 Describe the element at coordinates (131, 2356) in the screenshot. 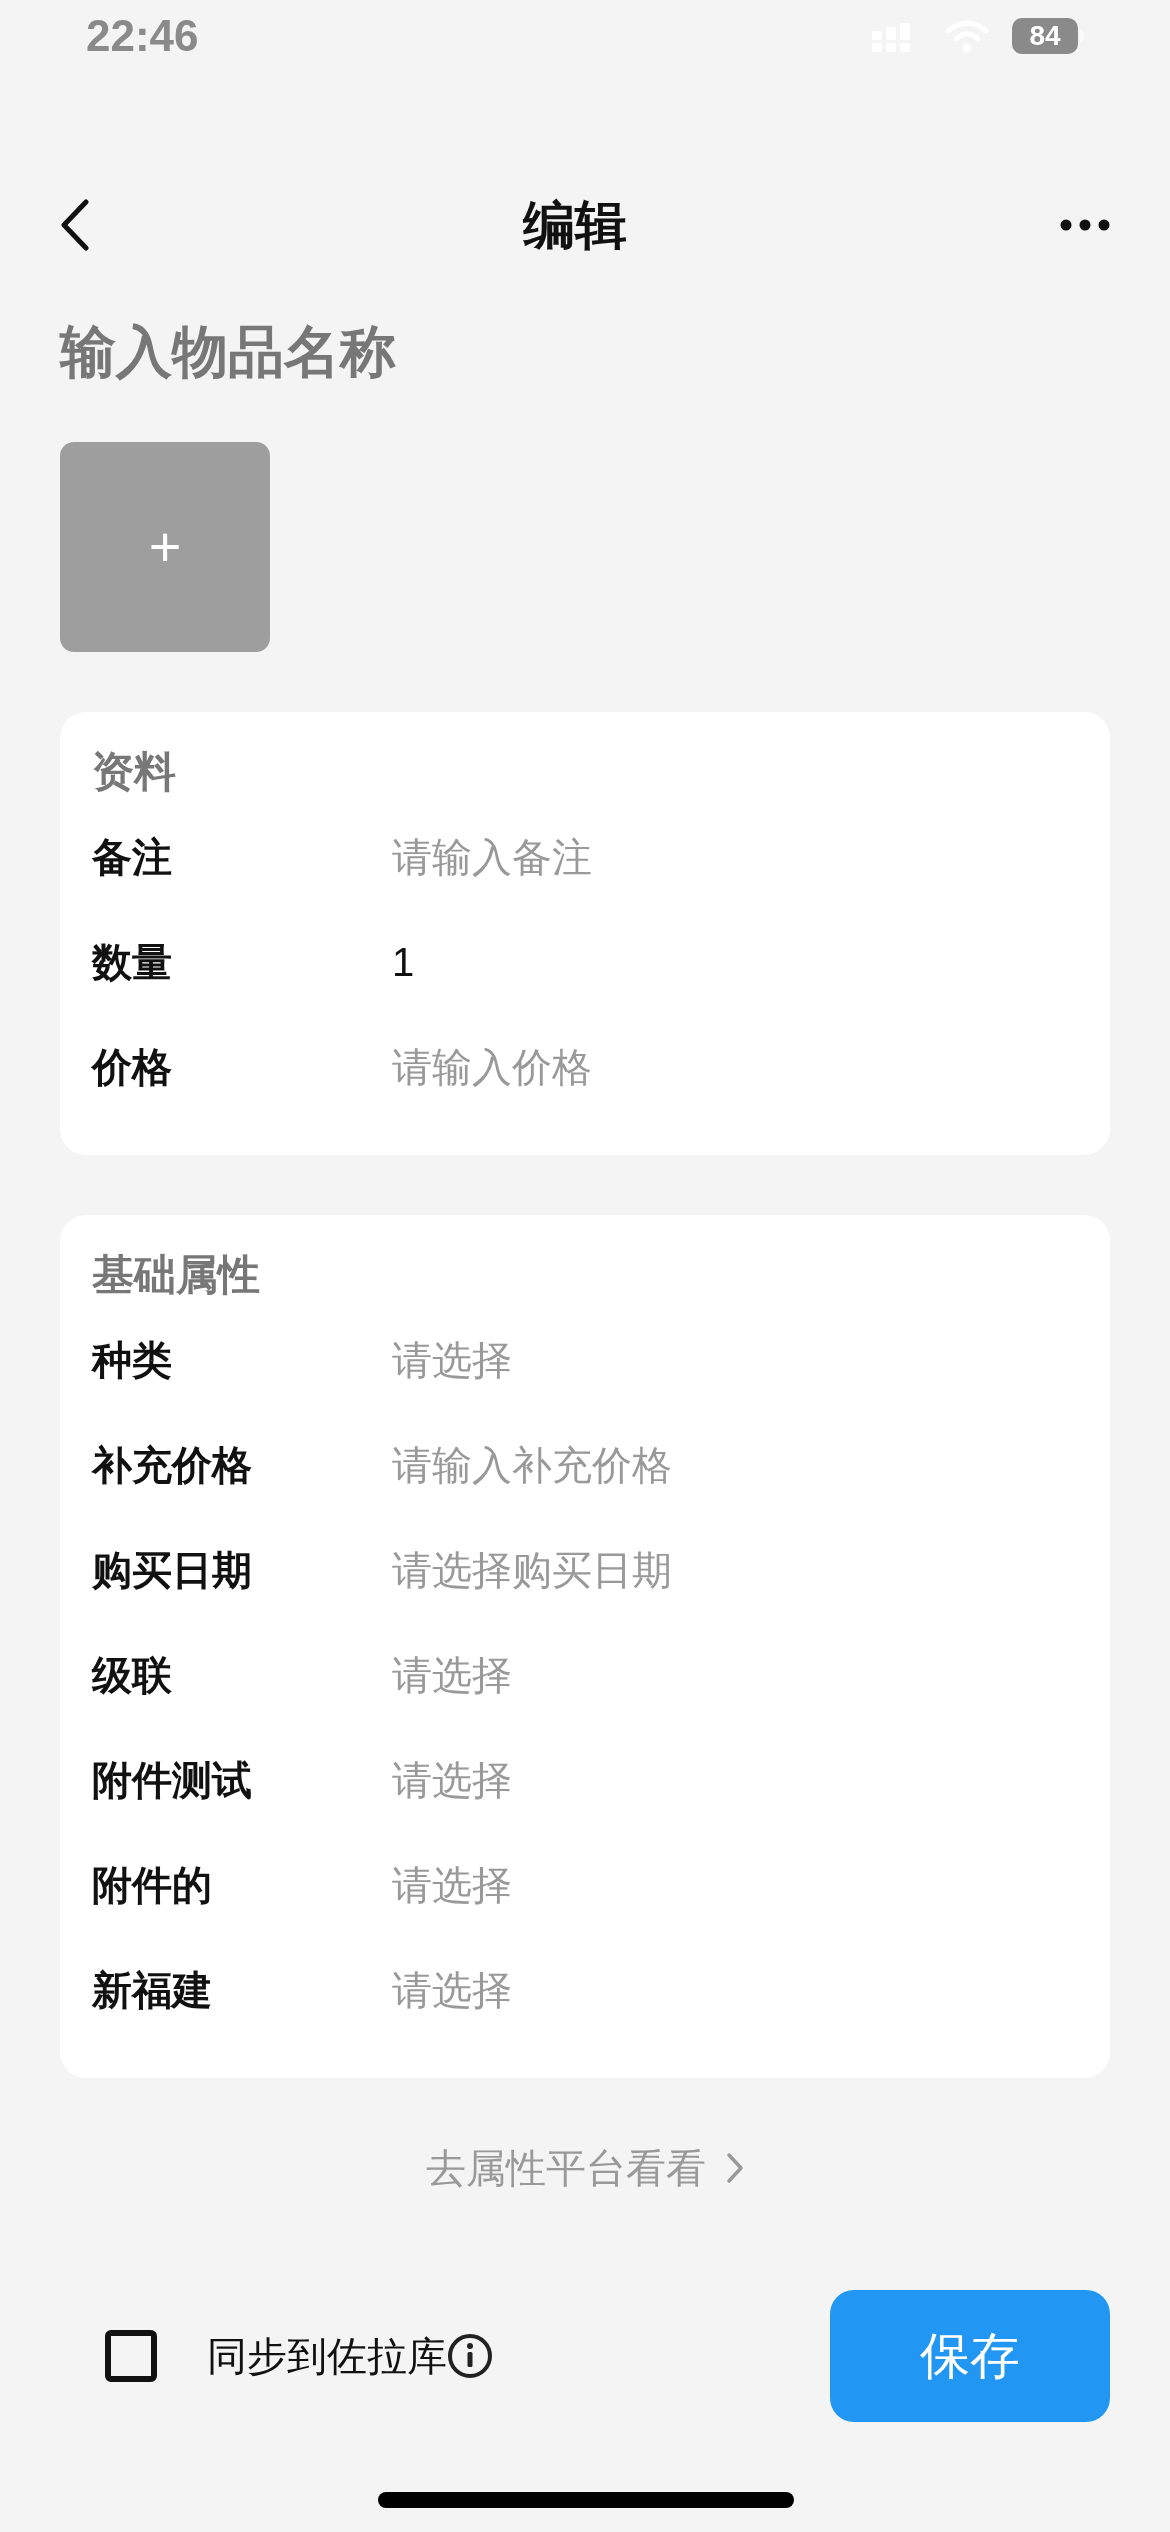

I see `sync-checkbox` at that location.